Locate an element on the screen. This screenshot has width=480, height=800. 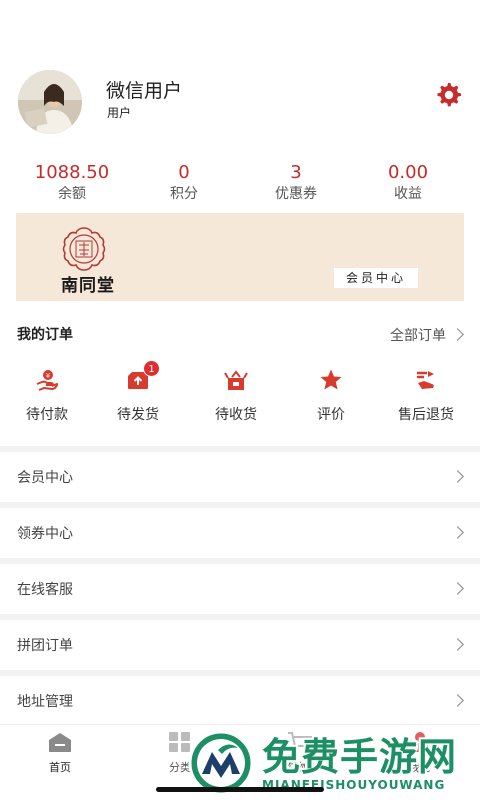
order-count-badge: 1 is located at coordinates (151, 368).